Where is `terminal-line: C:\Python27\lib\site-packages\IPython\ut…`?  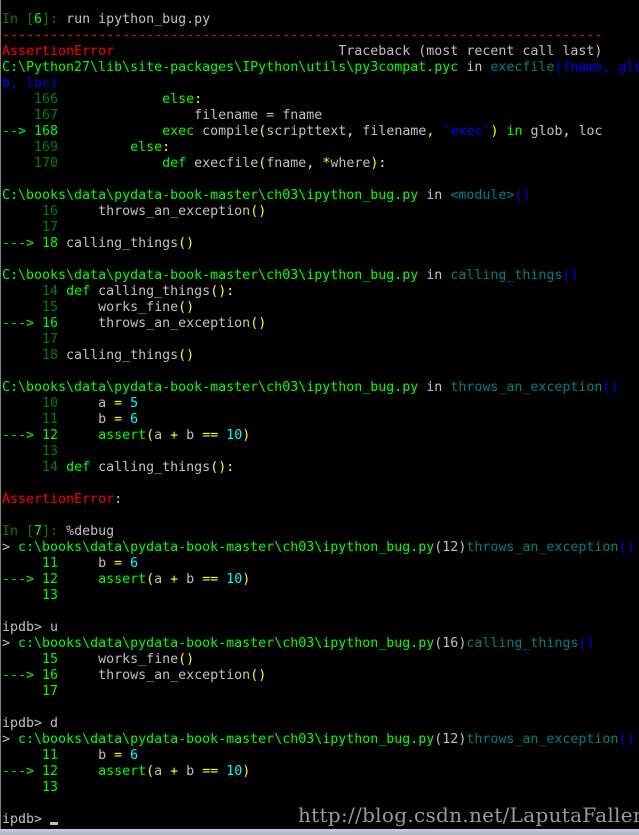 terminal-line: C:\Python27\lib\site-packages\IPython\ut… is located at coordinates (320, 68).